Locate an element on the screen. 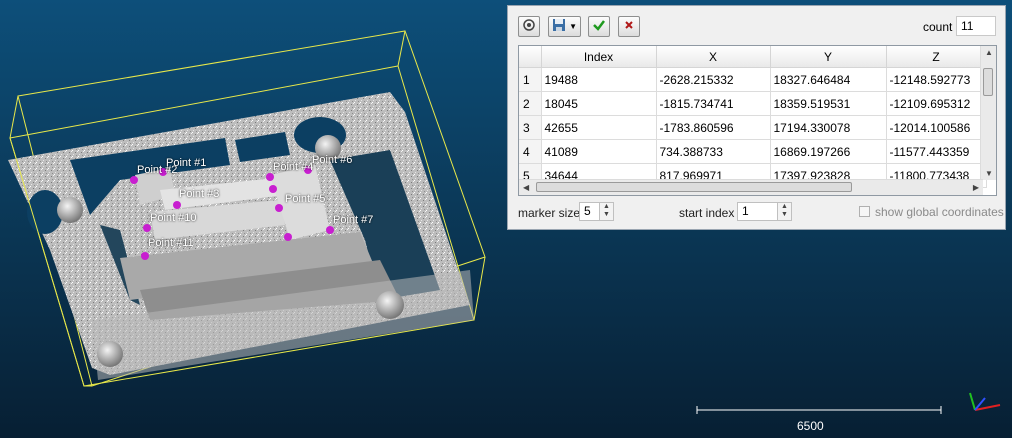 The image size is (1012, 438). point-label: Point #1 is located at coordinates (186, 163).